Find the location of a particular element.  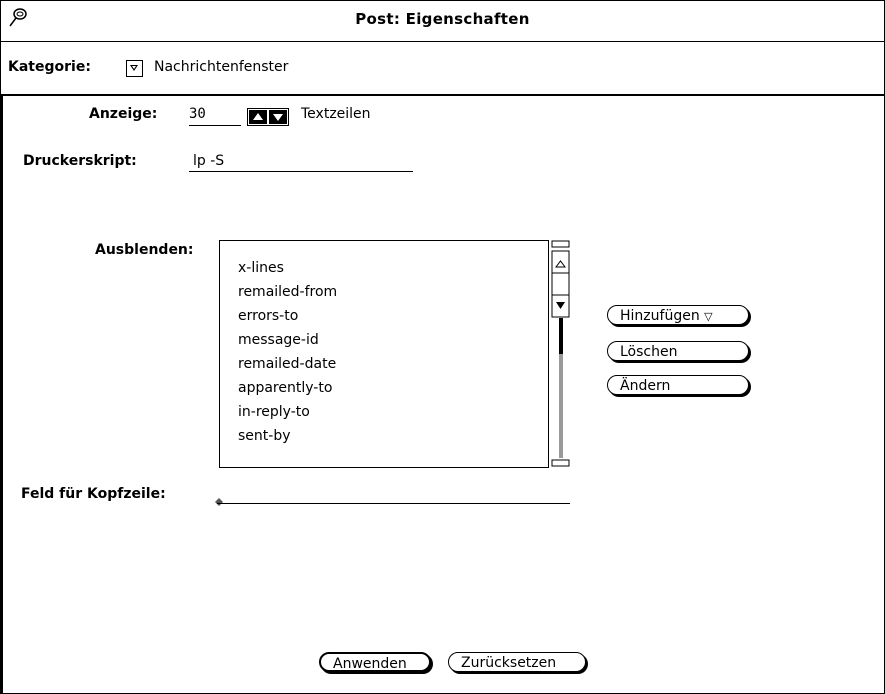

delete-button: Löschen is located at coordinates (678, 351).